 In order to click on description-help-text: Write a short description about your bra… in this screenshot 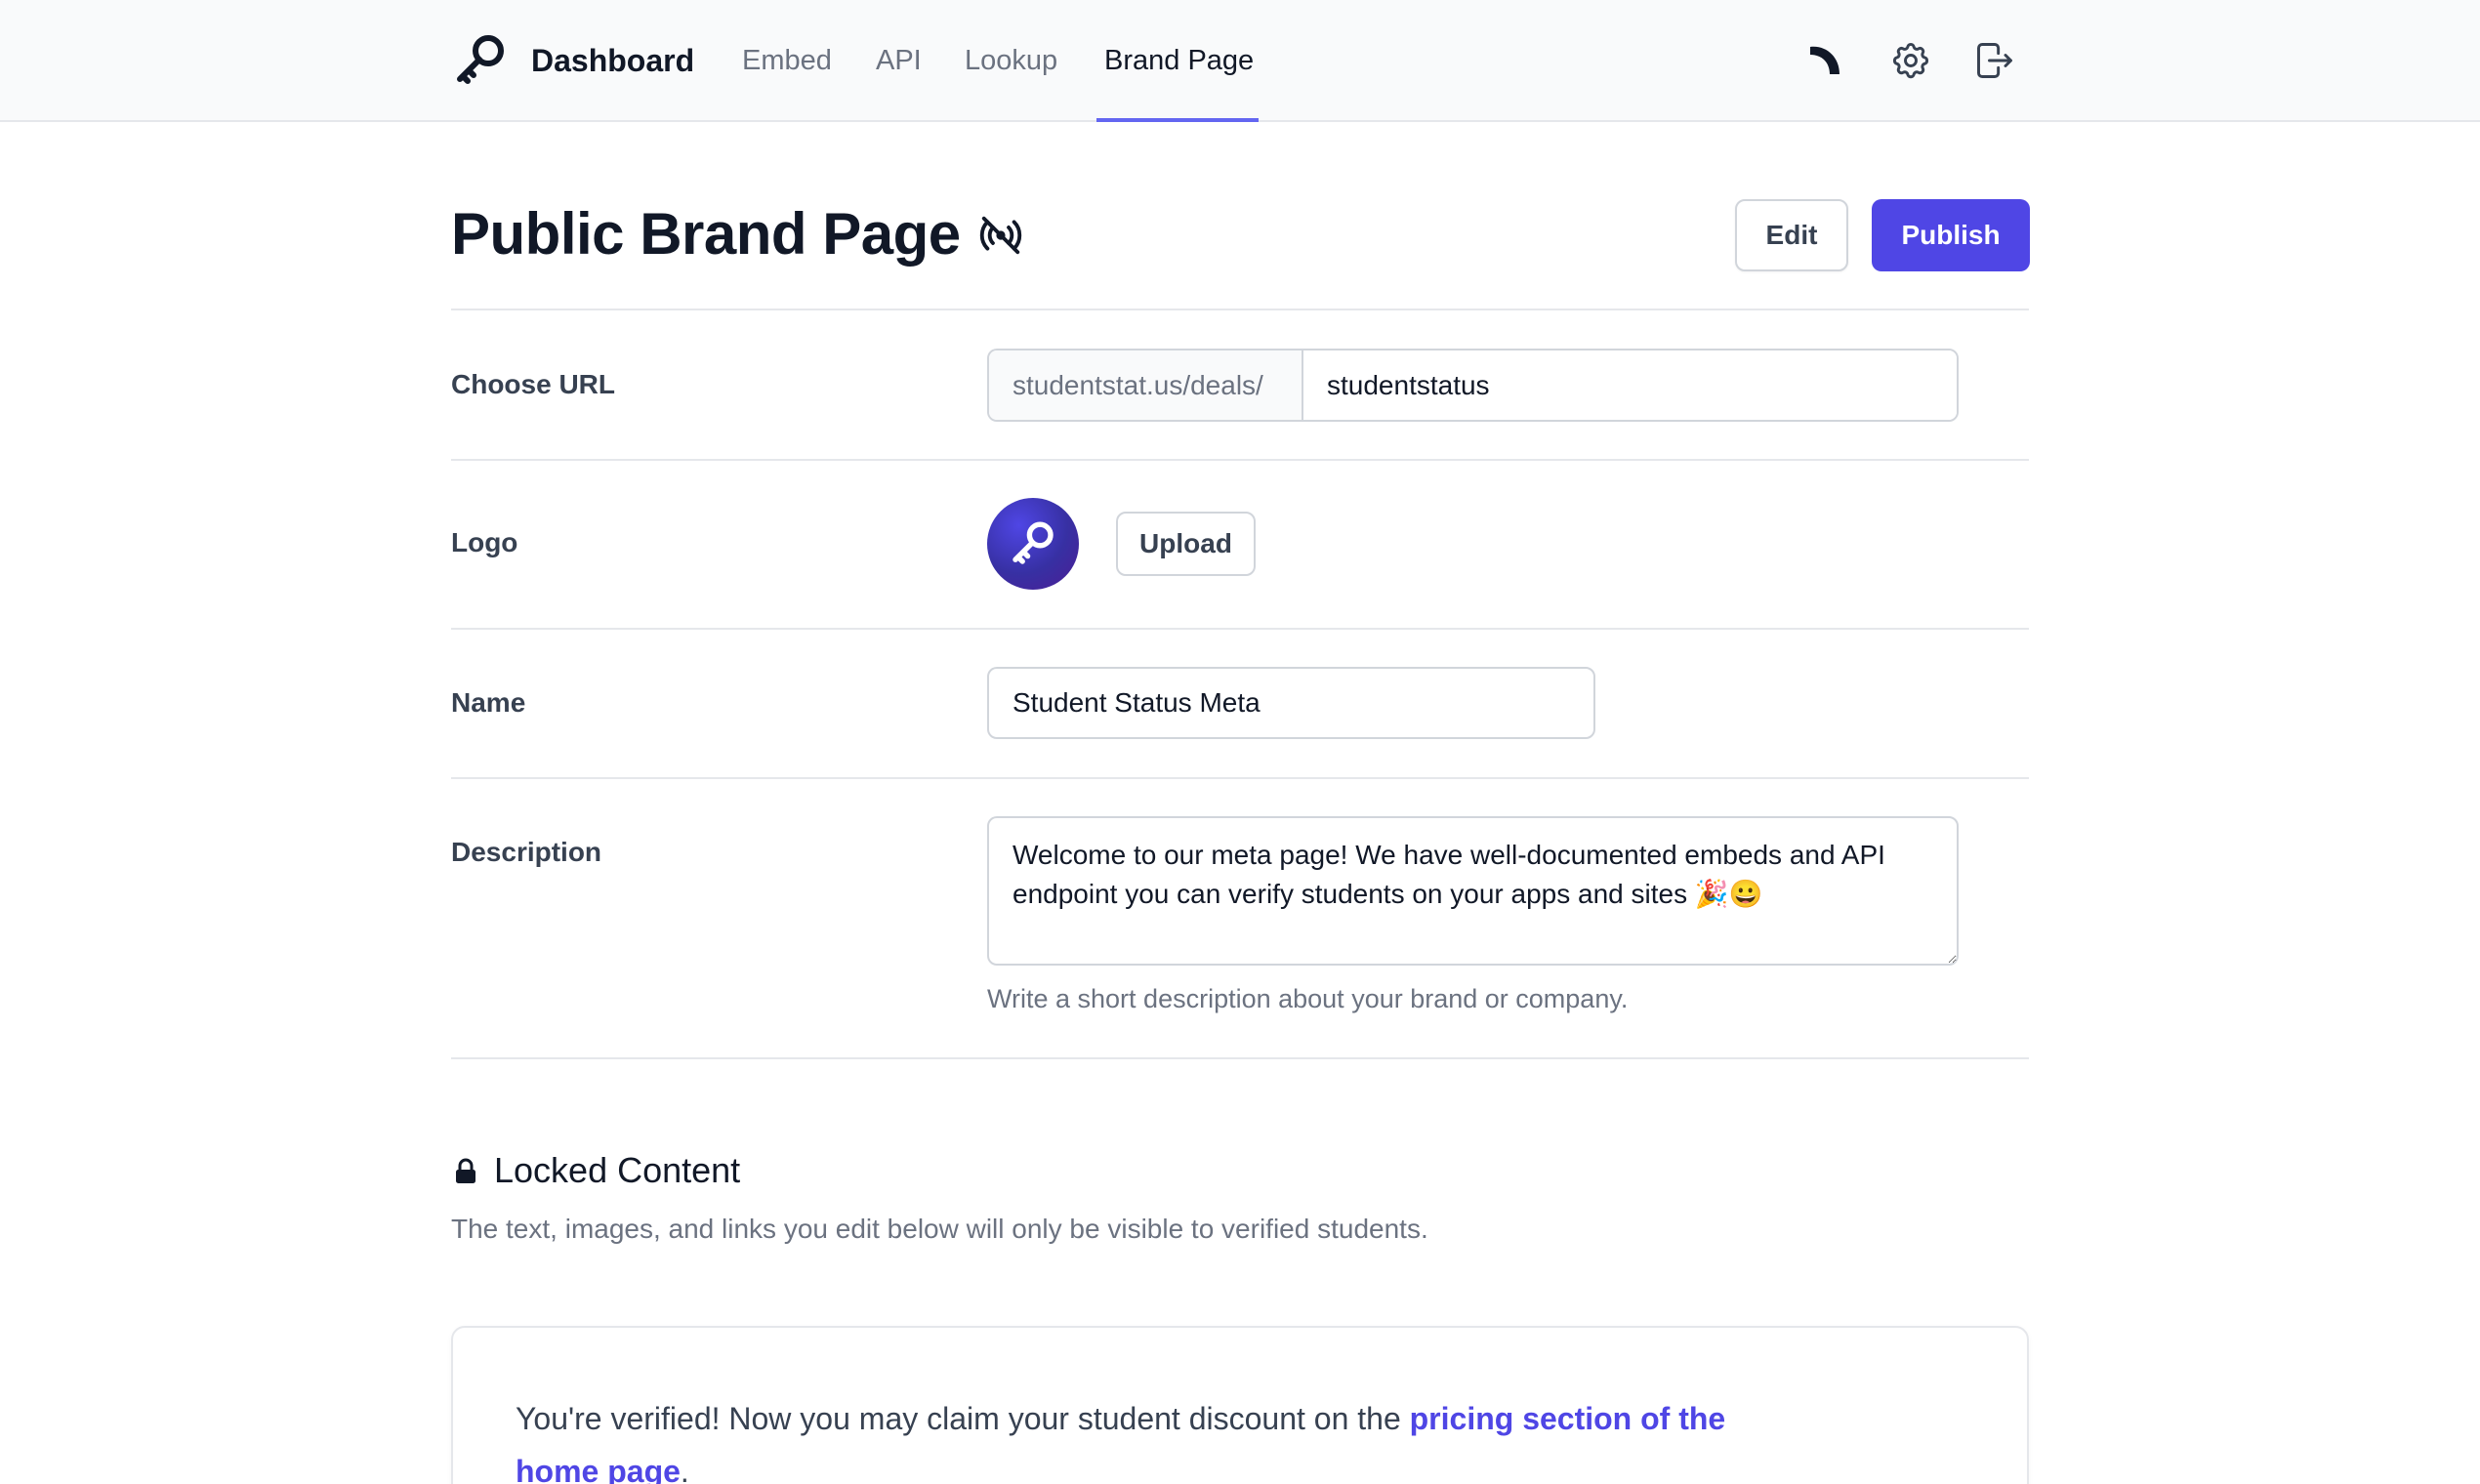, I will do `click(1308, 999)`.